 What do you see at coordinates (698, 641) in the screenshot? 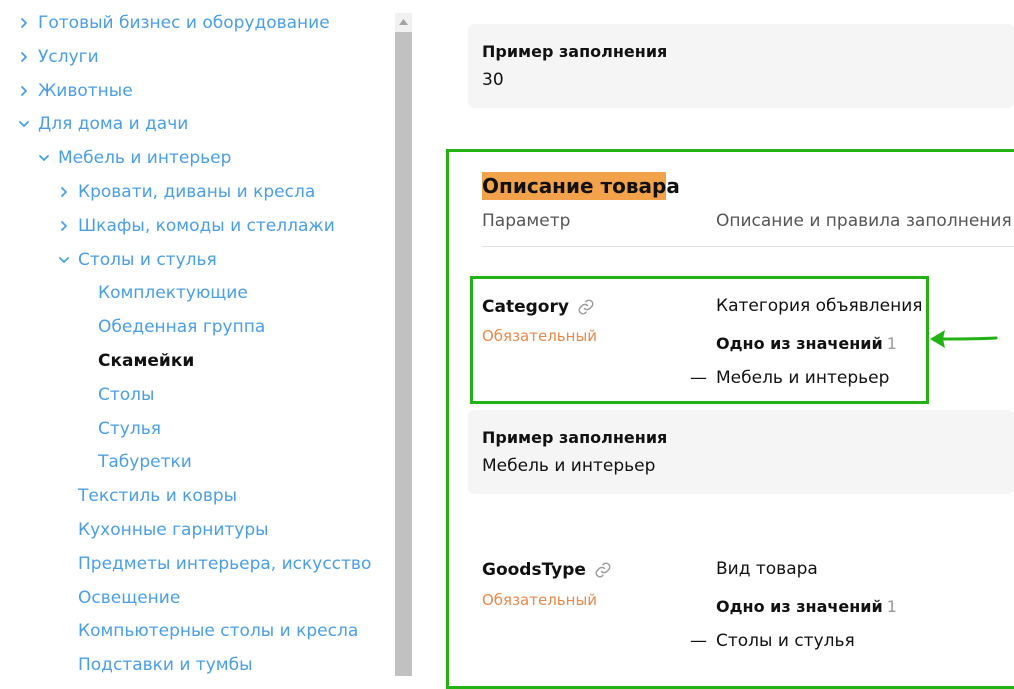
I see `value-dash: —` at bounding box center [698, 641].